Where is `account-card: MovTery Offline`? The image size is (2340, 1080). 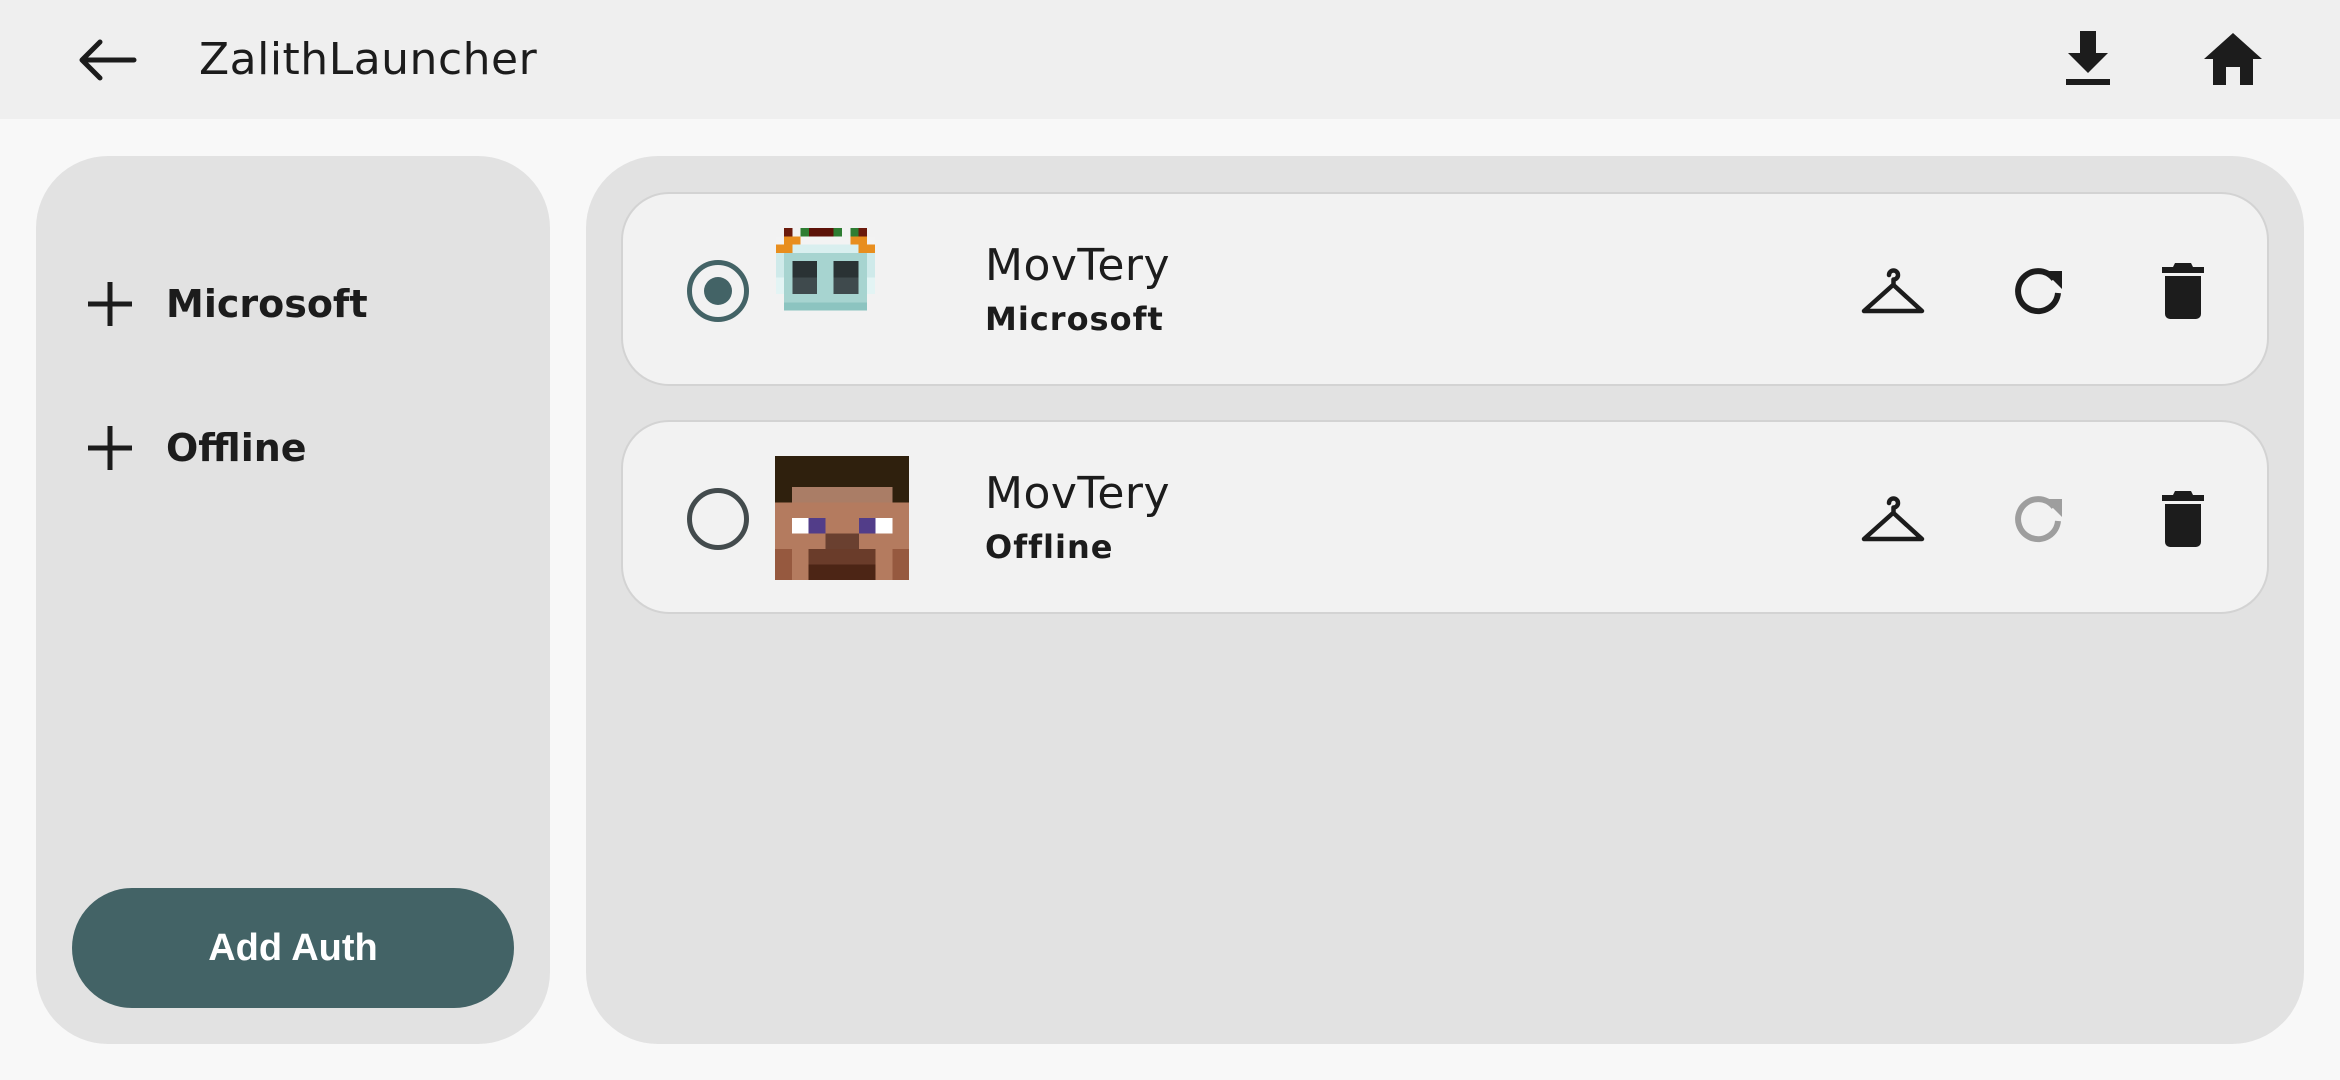
account-card: MovTery Offline is located at coordinates (1445, 517).